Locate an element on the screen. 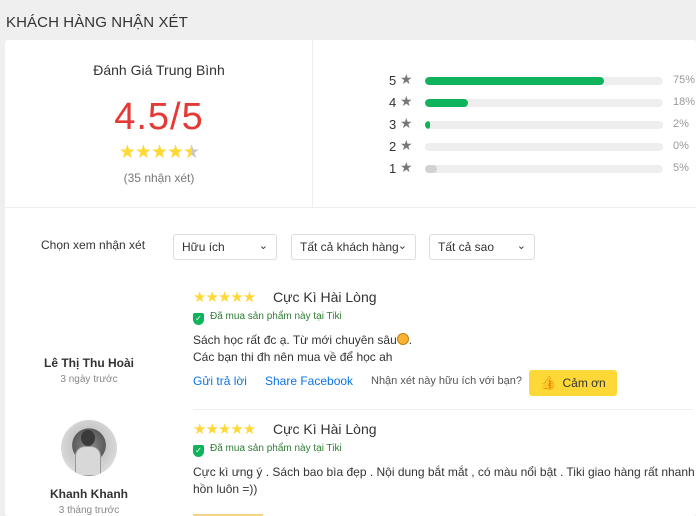  distribution-row-1: 1 ★ 5% is located at coordinates (541, 167).